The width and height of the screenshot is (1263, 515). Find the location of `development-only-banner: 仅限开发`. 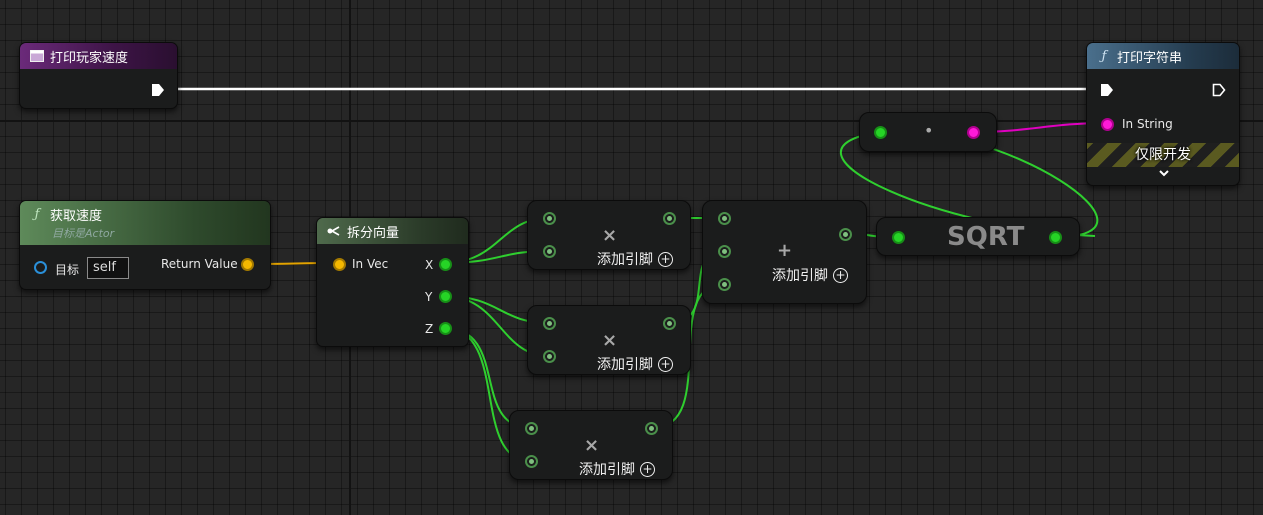

development-only-banner: 仅限开发 is located at coordinates (1163, 155).